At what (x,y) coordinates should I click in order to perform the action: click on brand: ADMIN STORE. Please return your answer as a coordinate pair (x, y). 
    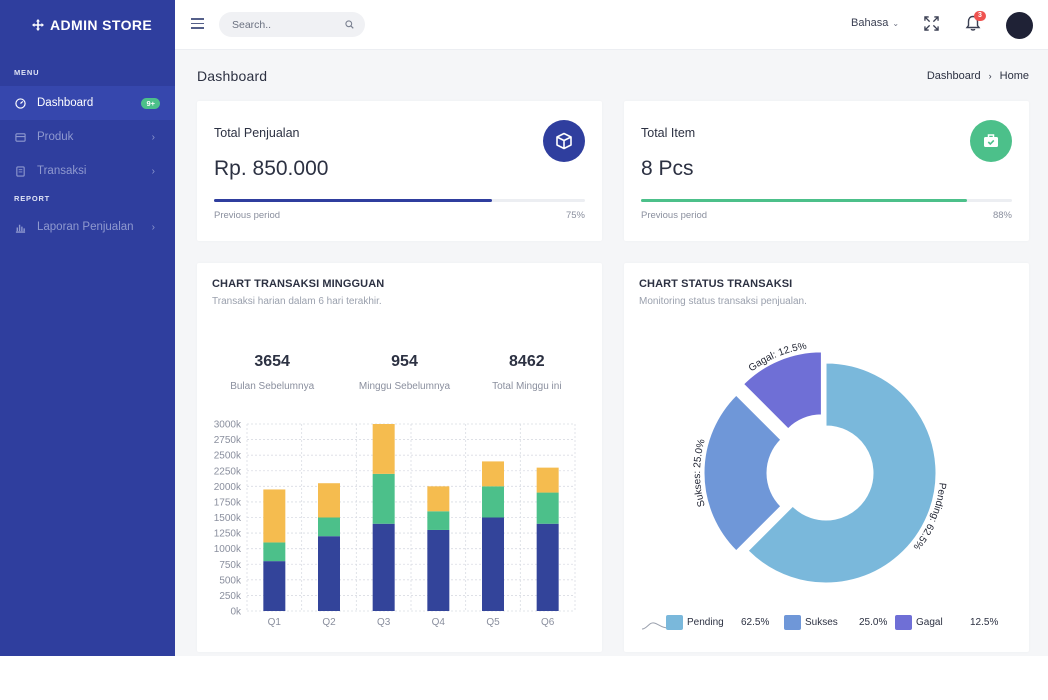
    Looking at the image, I should click on (87, 25).